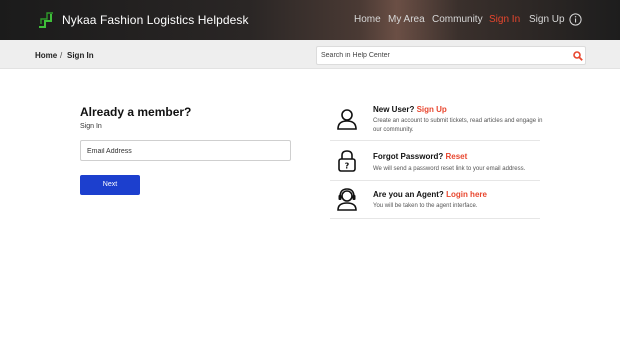 Image resolution: width=620 pixels, height=343 pixels. What do you see at coordinates (432, 109) in the screenshot?
I see `sign-up-link: Sign Up` at bounding box center [432, 109].